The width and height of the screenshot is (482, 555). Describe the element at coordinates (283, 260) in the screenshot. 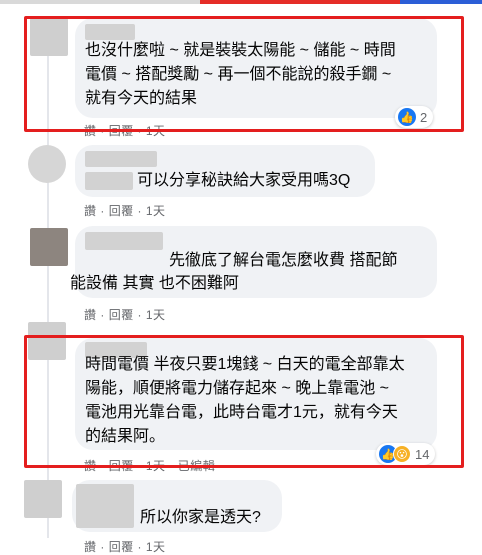

I see `comment-text-line: 先徹底了解台電怎麼收費 搭配節` at that location.